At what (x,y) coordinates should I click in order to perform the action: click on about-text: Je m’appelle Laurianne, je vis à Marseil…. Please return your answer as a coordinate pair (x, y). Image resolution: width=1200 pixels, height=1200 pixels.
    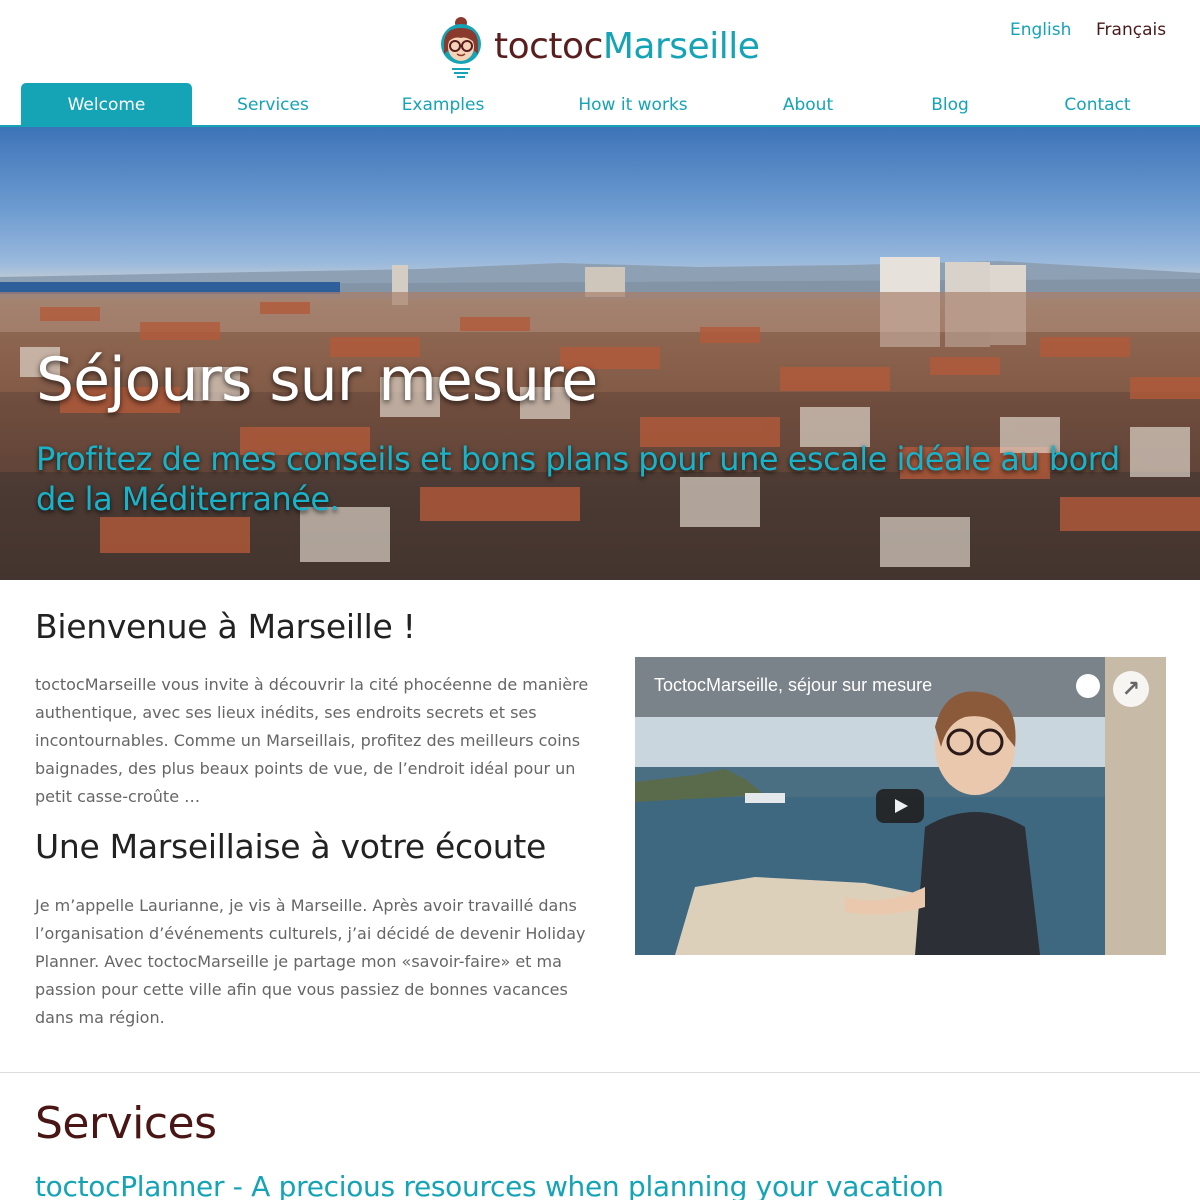
    Looking at the image, I should click on (310, 961).